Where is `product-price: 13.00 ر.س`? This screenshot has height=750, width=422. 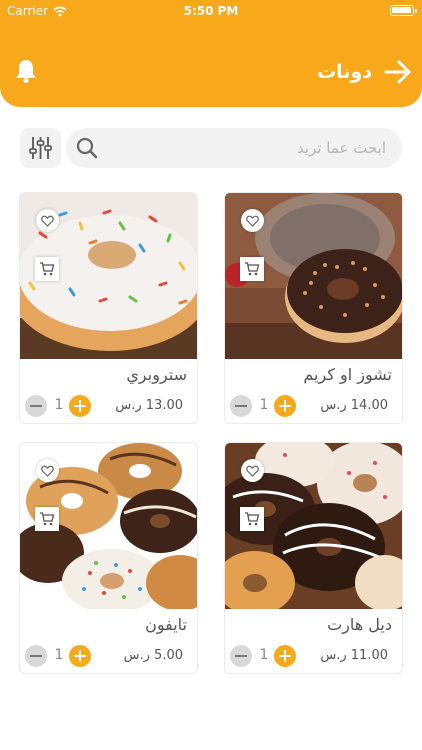 product-price: 13.00 ر.س is located at coordinates (149, 405).